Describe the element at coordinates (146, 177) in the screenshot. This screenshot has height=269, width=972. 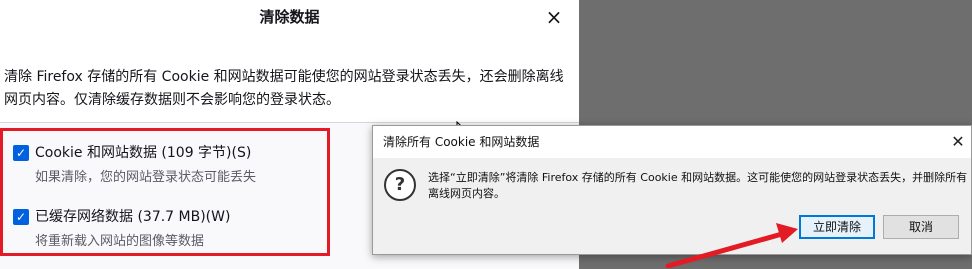
I see `option-cookies-description: 如果清除，您的网站登录状态可能丢失` at that location.